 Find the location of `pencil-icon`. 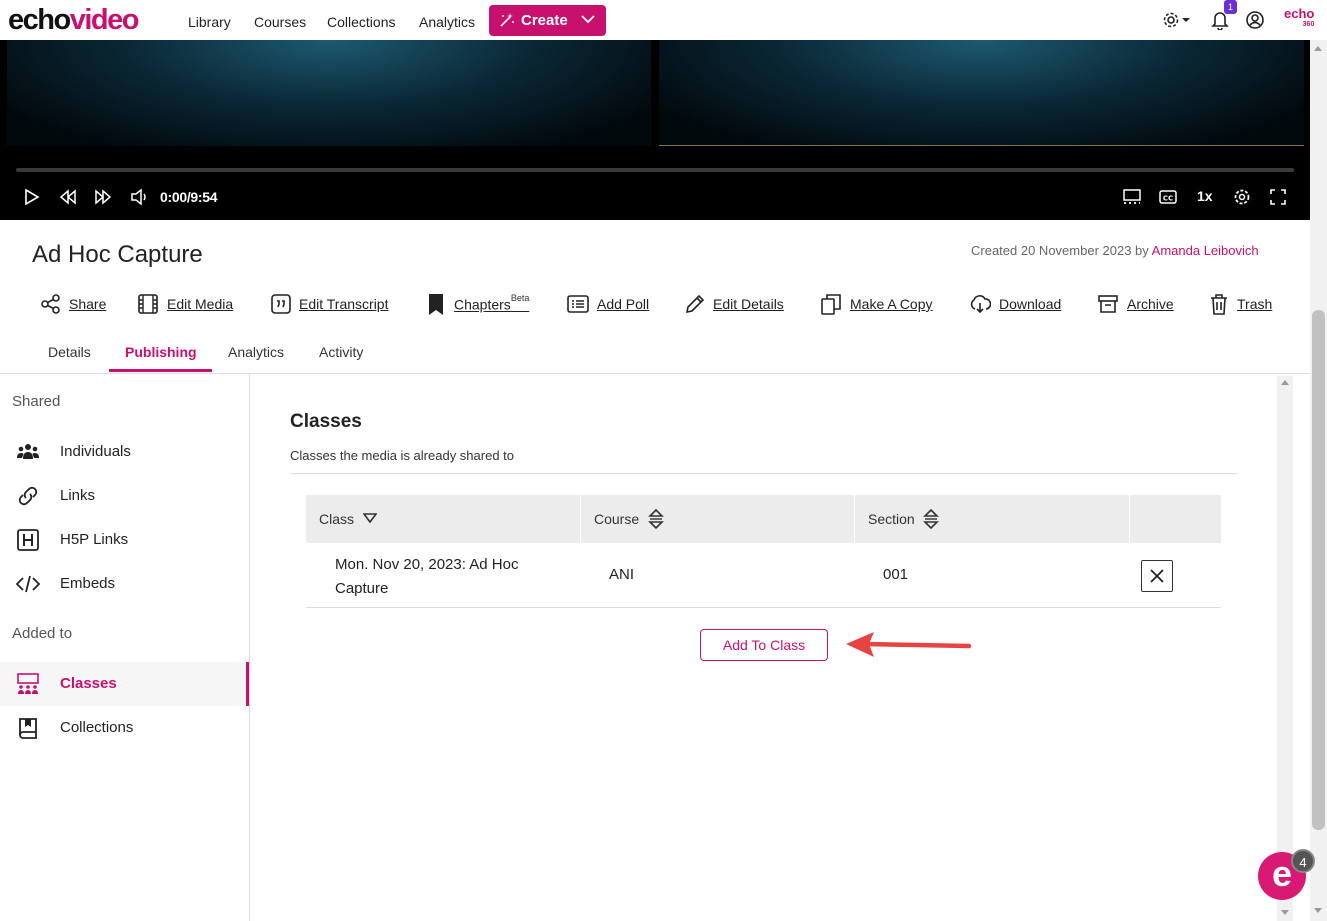

pencil-icon is located at coordinates (695, 304).